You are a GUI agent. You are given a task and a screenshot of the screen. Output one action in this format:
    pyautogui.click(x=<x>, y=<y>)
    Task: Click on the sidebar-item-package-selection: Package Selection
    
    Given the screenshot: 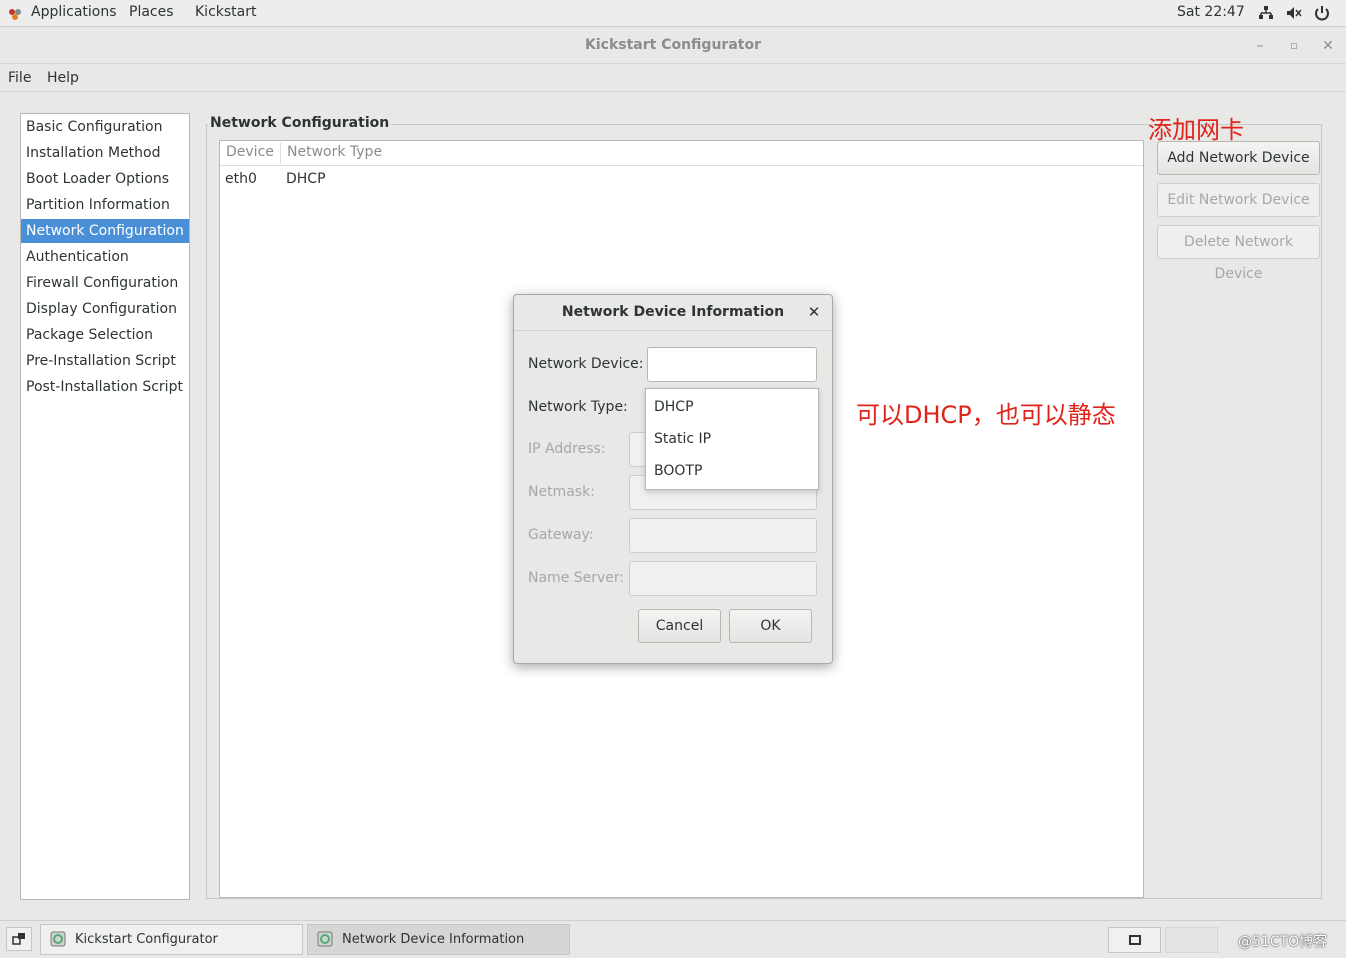 What is the action you would take?
    pyautogui.click(x=105, y=335)
    